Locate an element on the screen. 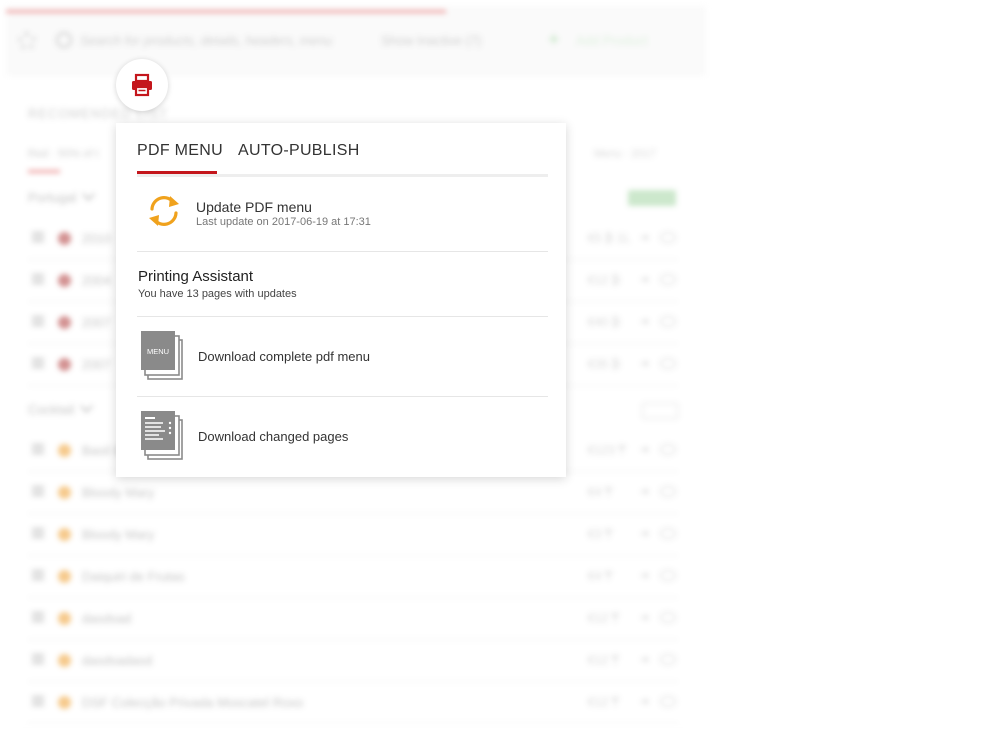  print-button is located at coordinates (142, 85).